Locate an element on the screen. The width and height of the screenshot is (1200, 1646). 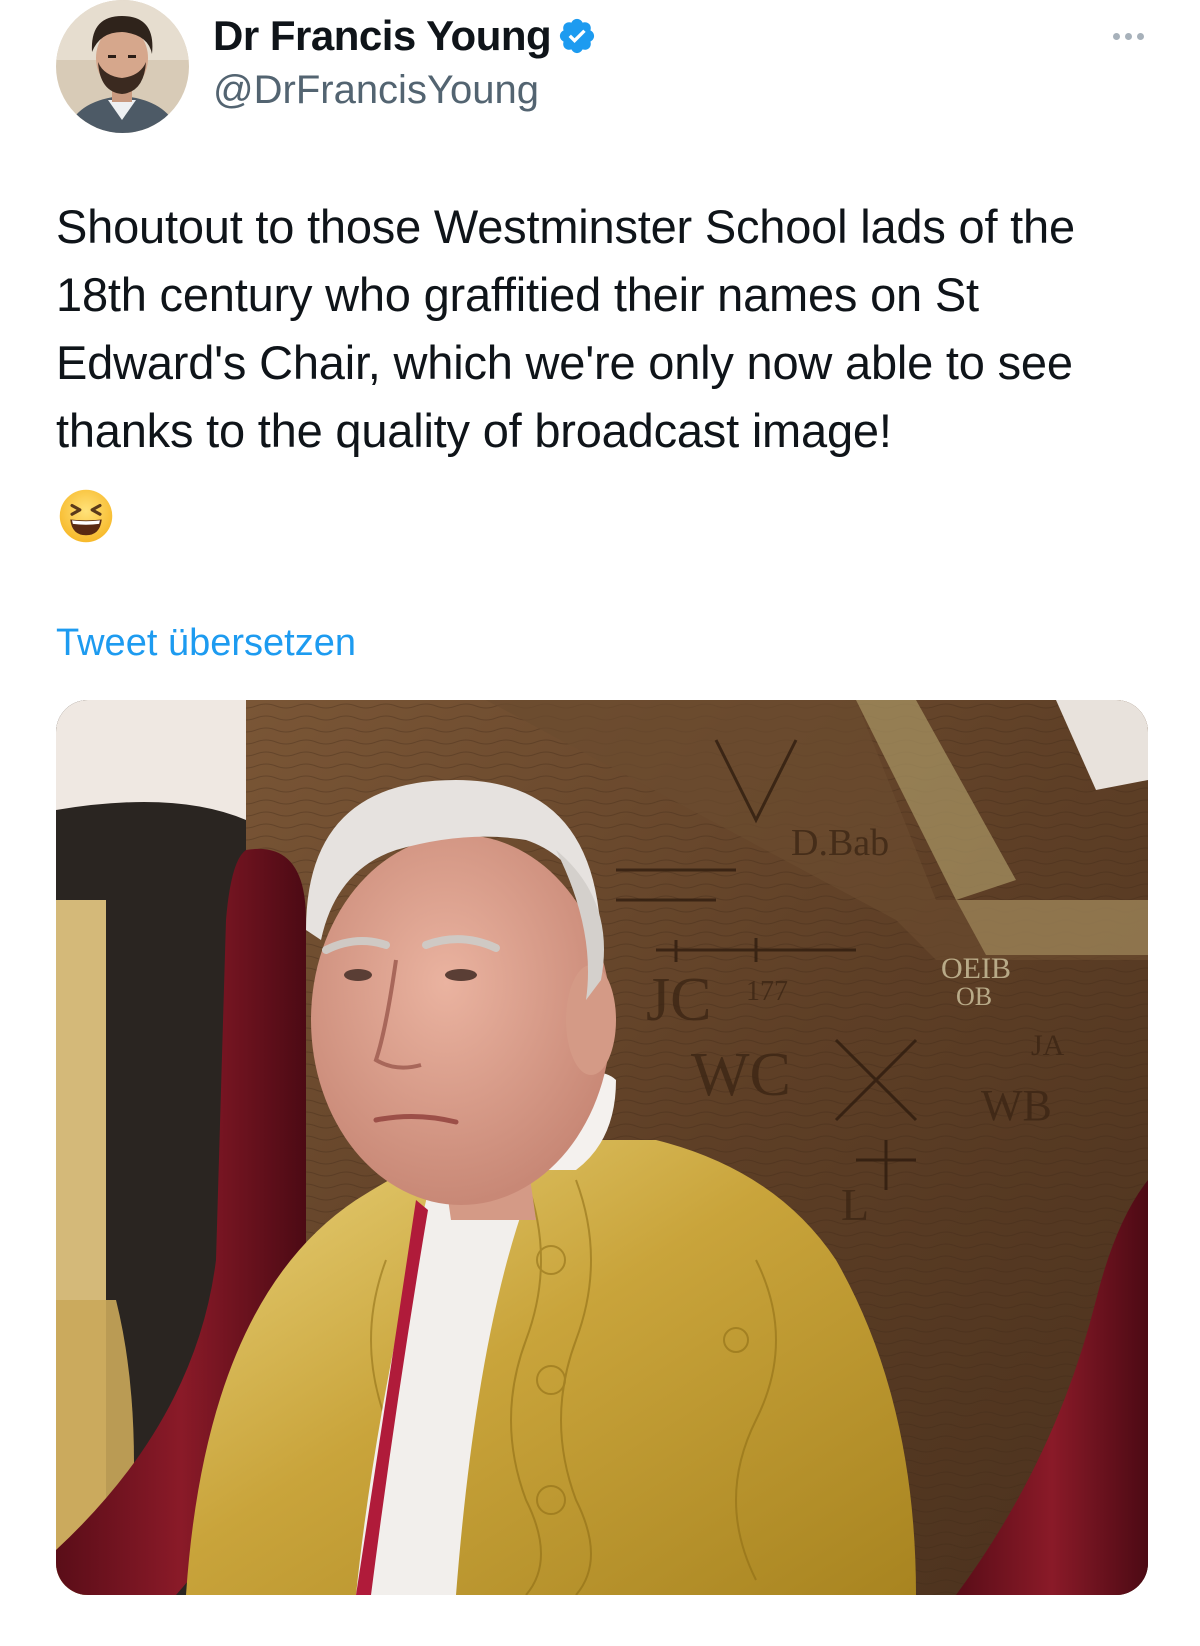
more-options-icon is located at coordinates (1128, 36).